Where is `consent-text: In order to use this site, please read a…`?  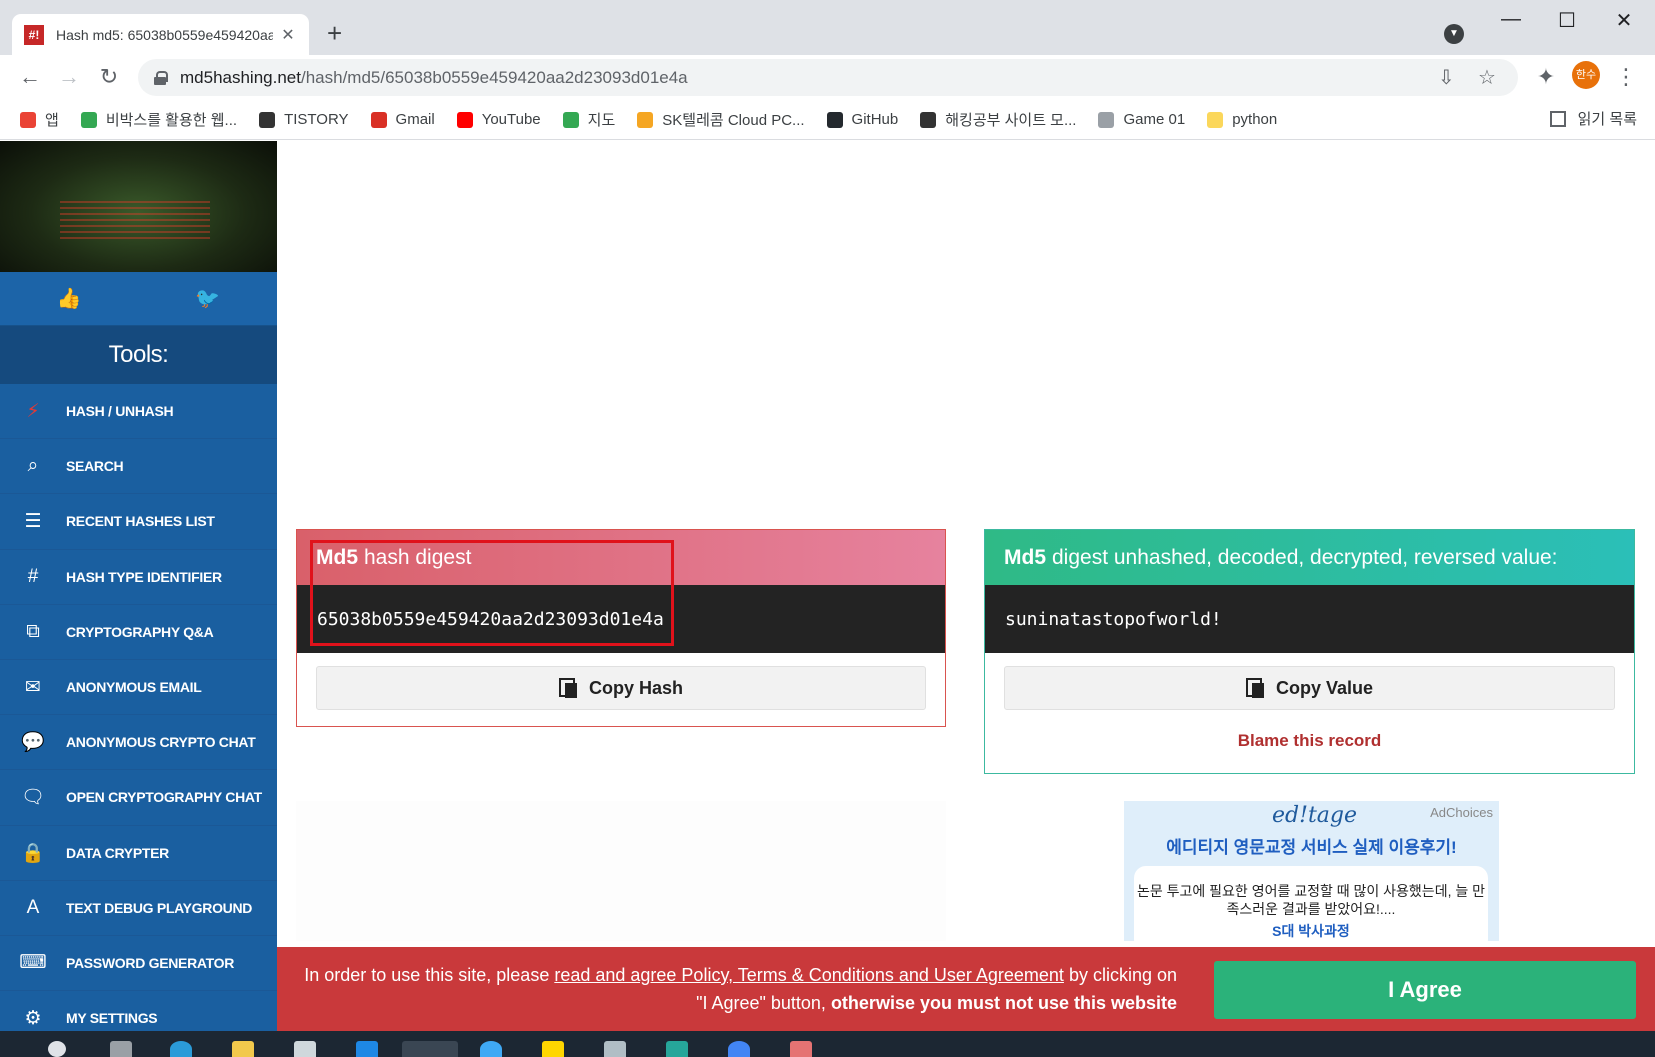 consent-text: In order to use this site, please read a… is located at coordinates (737, 989).